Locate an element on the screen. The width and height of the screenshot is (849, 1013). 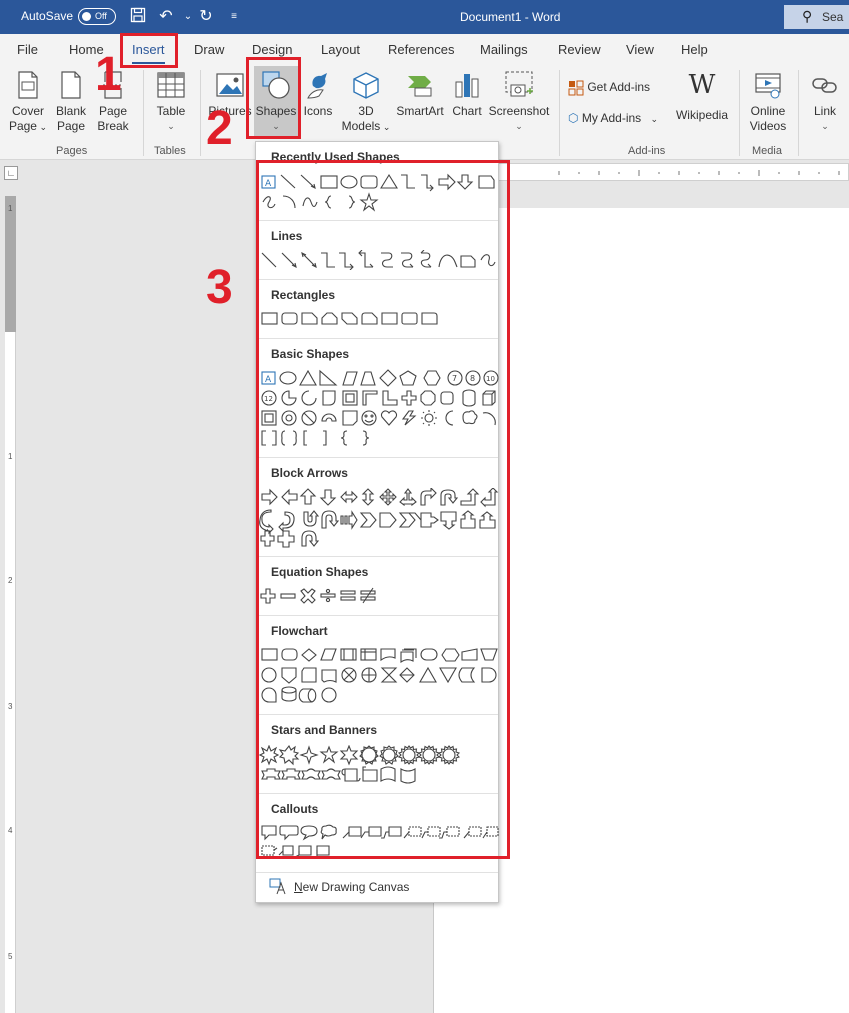
get-addins-label: Get Add-ins is located at coordinates (619, 87).